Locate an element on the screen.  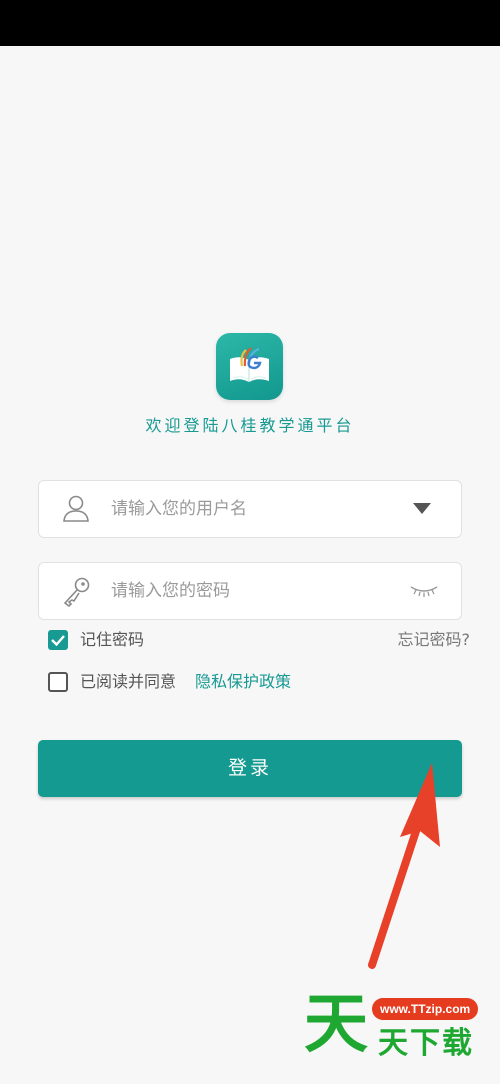
checkmark-icon is located at coordinates (58, 641).